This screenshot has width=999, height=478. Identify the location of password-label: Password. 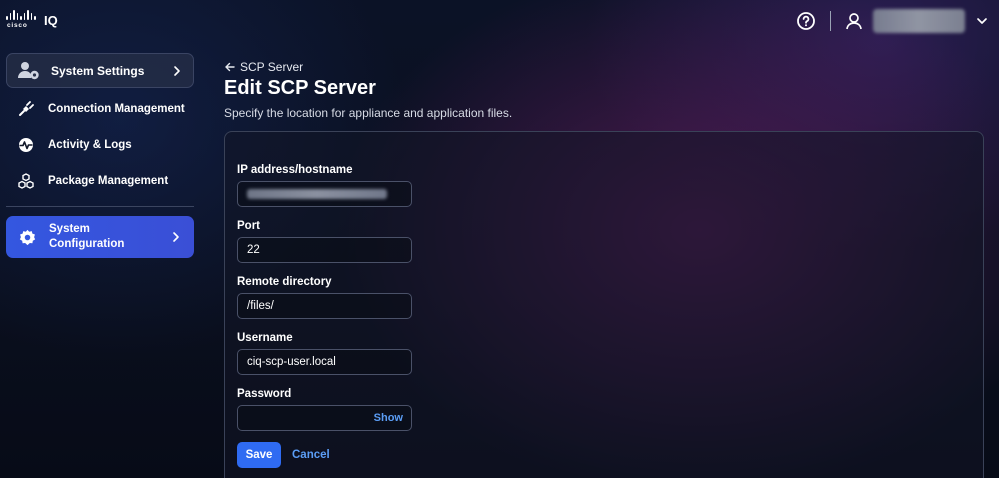
(264, 394).